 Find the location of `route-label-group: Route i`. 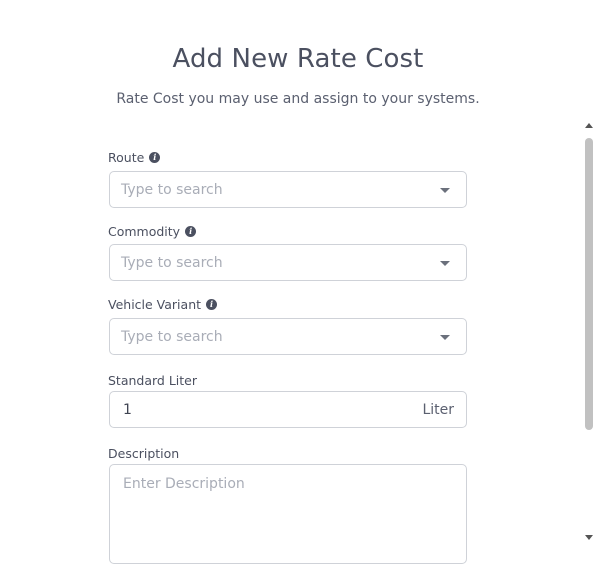

route-label-group: Route i is located at coordinates (134, 157).